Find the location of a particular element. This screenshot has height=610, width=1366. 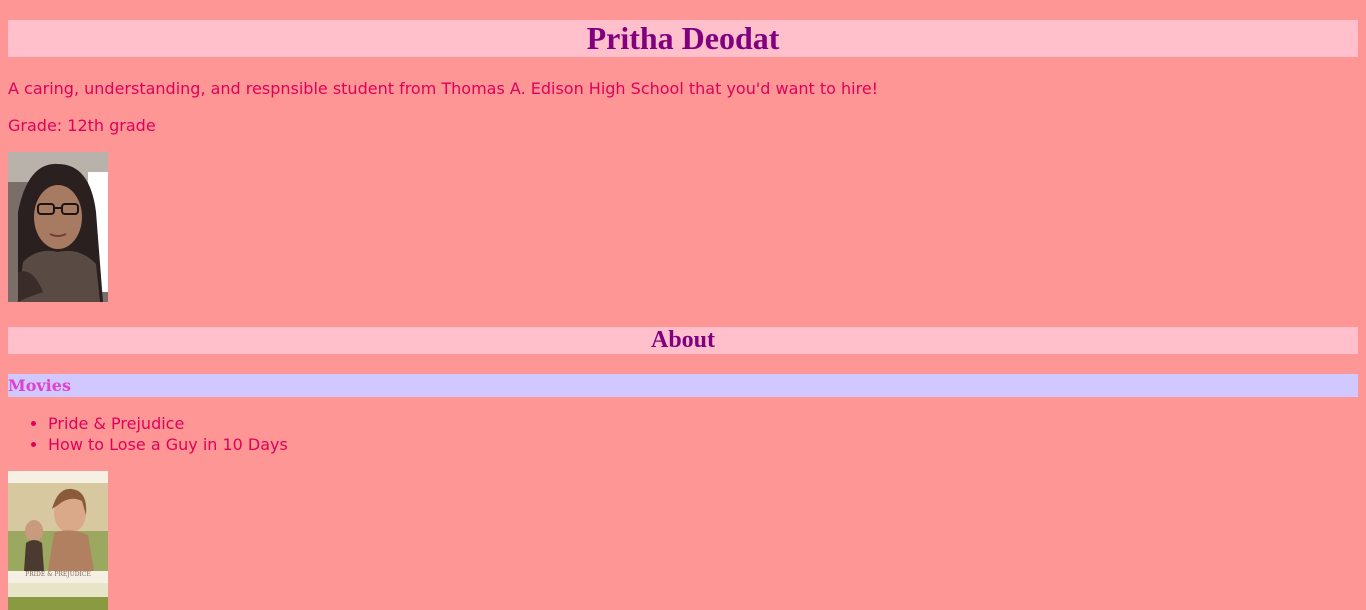

grade-text: Grade: 12th grade is located at coordinates (82, 125).